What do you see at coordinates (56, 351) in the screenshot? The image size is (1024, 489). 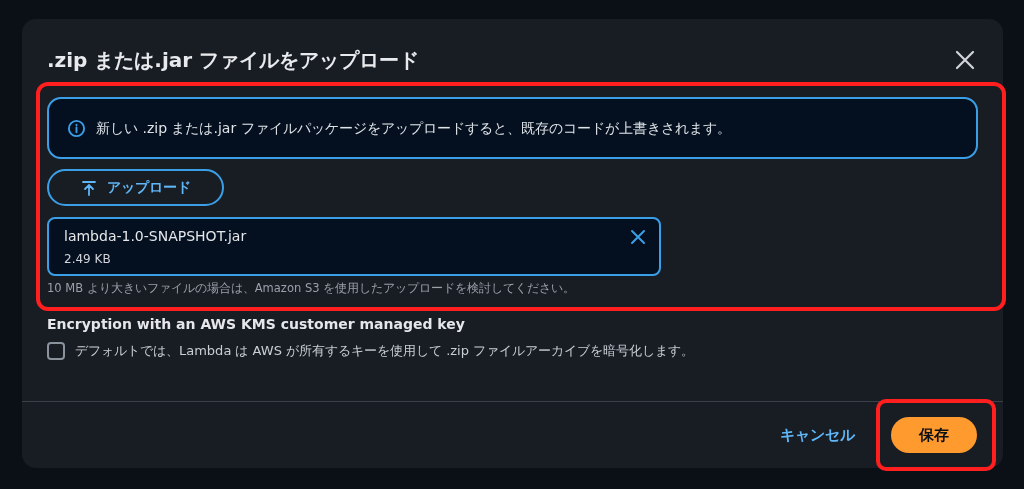 I see `encryption-checkbox` at bounding box center [56, 351].